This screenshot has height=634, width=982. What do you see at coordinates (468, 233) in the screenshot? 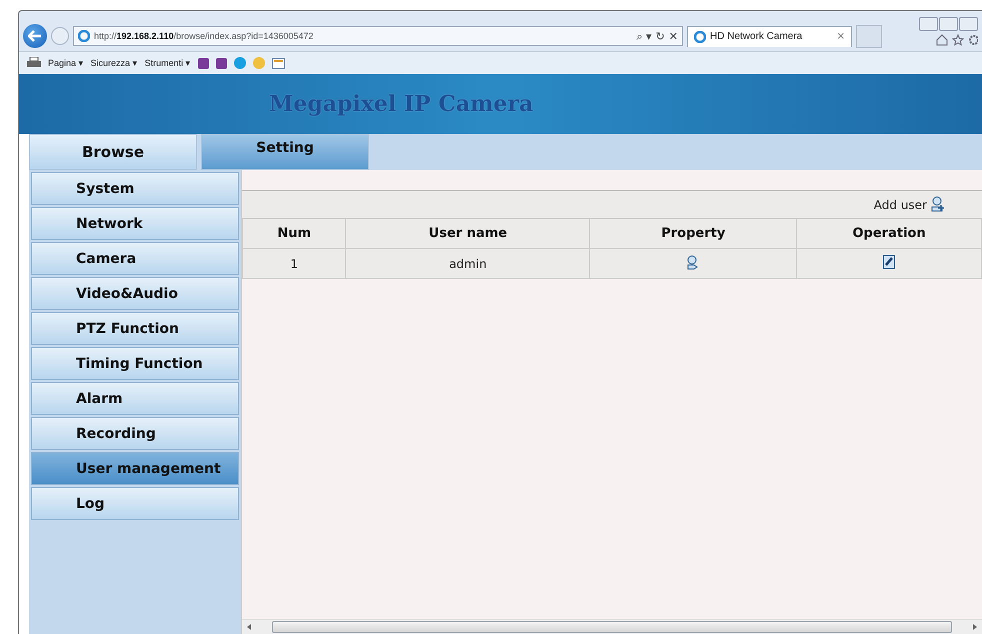
I see `column-header: User name` at bounding box center [468, 233].